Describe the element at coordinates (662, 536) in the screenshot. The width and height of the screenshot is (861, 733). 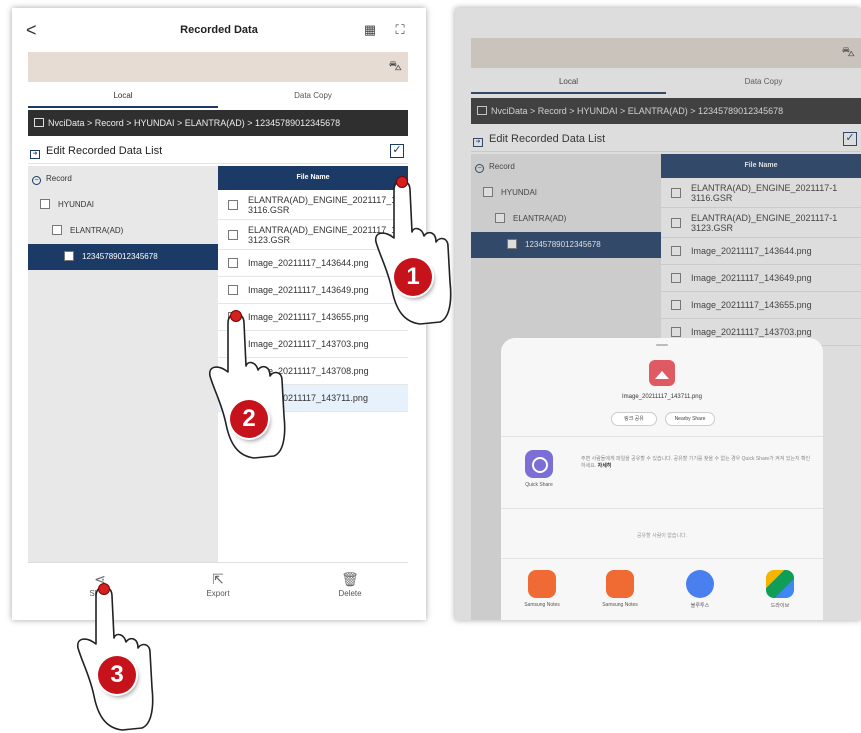
I see `no-contacts-text: 공유할 사람이 없습니다.` at that location.